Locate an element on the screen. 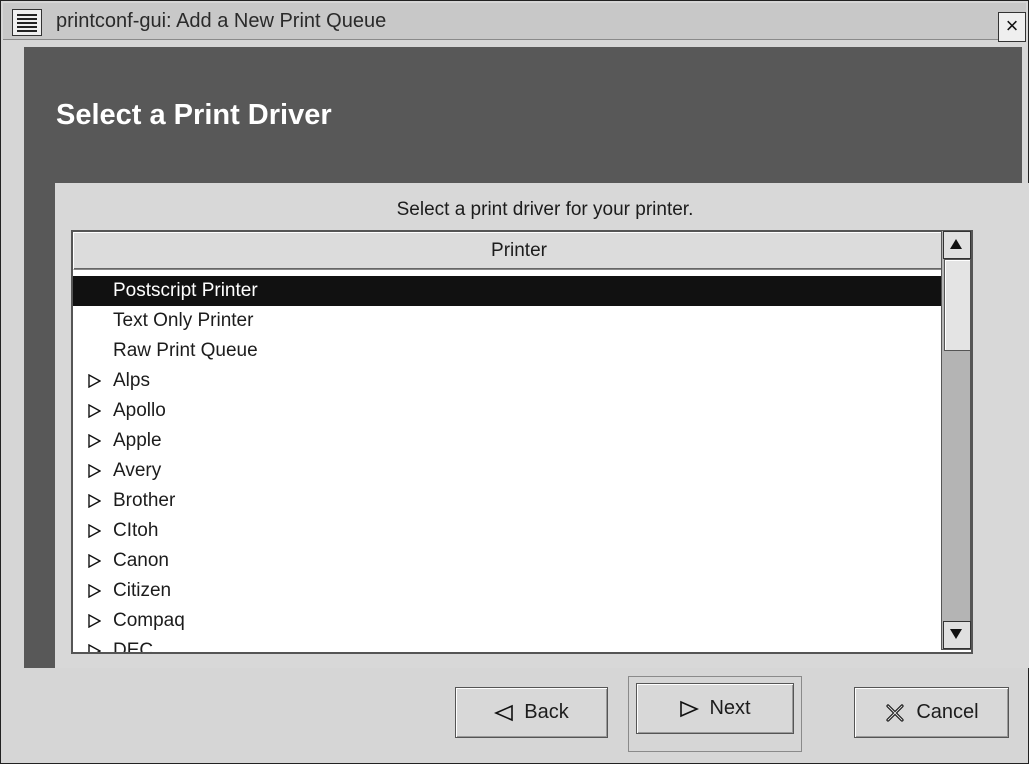 This screenshot has height=764, width=1029. list-item: Apollo is located at coordinates (520, 411).